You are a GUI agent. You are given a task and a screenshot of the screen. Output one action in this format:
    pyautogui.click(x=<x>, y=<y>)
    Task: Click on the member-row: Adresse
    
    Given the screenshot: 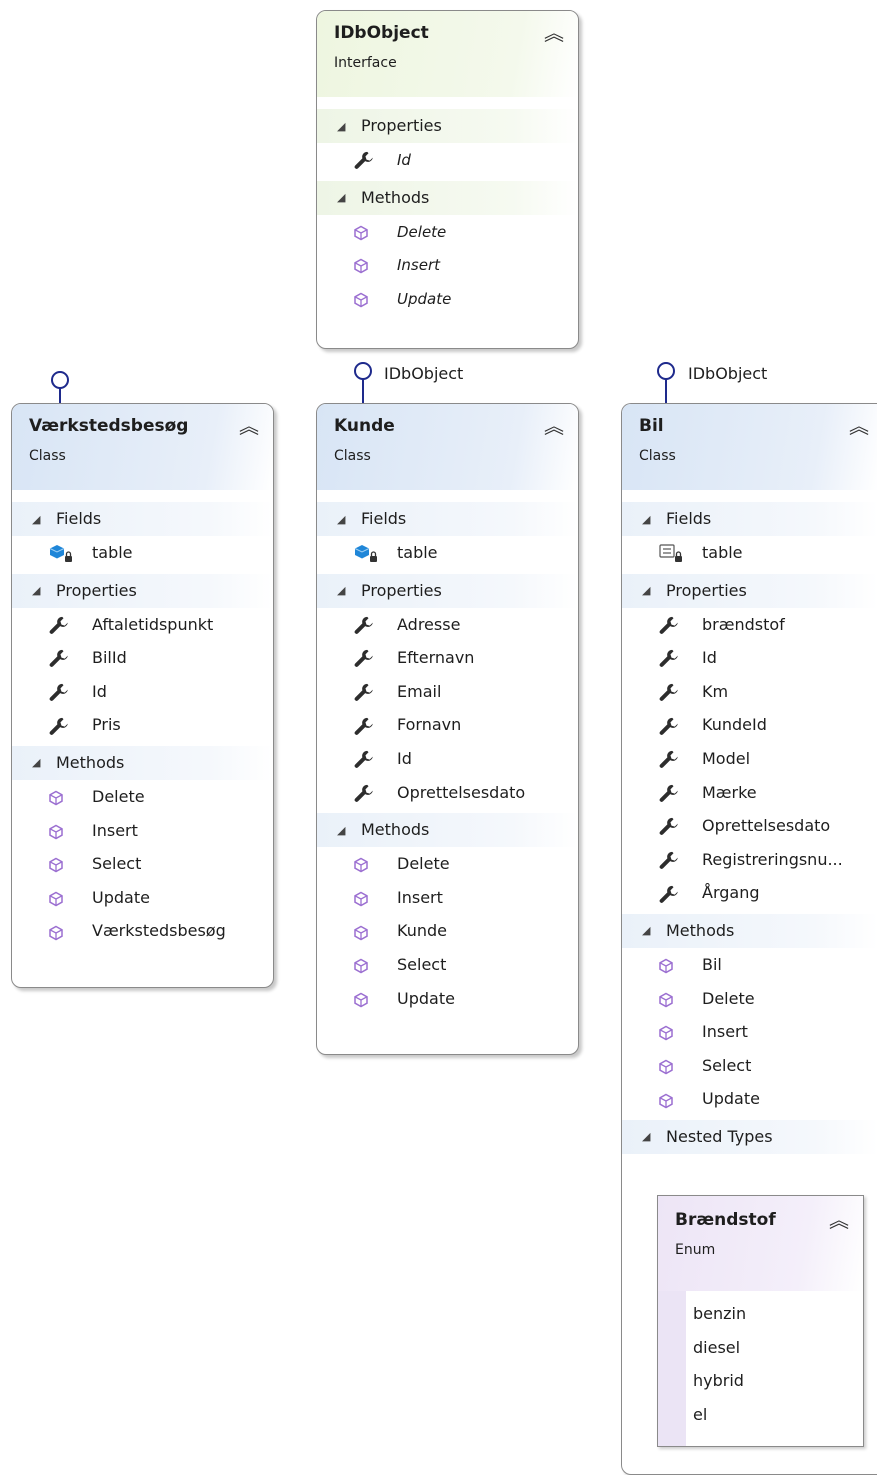 What is the action you would take?
    pyautogui.click(x=447, y=625)
    